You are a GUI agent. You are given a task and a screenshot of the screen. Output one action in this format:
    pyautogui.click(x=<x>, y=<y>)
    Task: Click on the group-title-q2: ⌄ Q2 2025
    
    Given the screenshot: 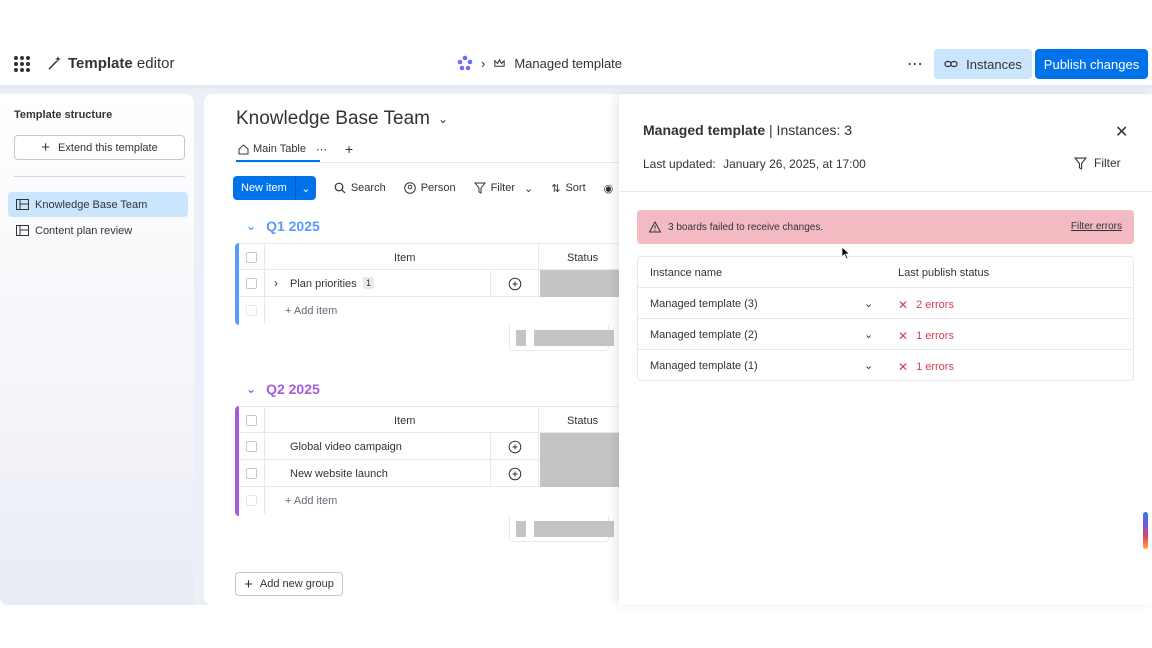 What is the action you would take?
    pyautogui.click(x=283, y=389)
    